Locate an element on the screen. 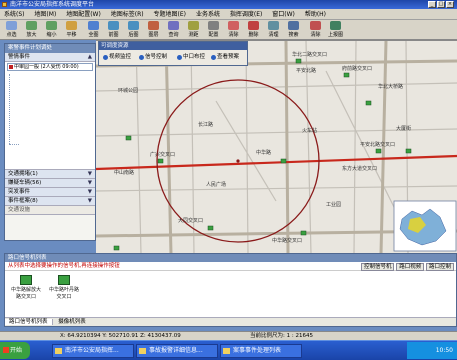  cleanup-button: 清理 is located at coordinates (273, 30).